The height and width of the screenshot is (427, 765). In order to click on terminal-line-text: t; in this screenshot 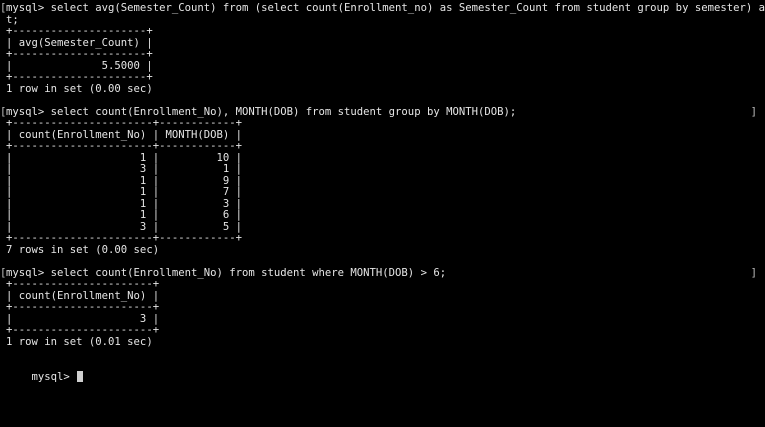, I will do `click(12, 19)`.